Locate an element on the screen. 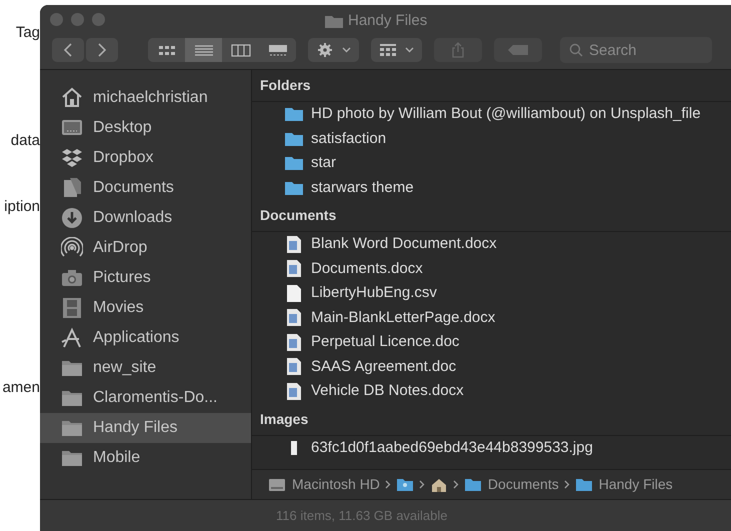  path-item: Documents is located at coordinates (523, 484).